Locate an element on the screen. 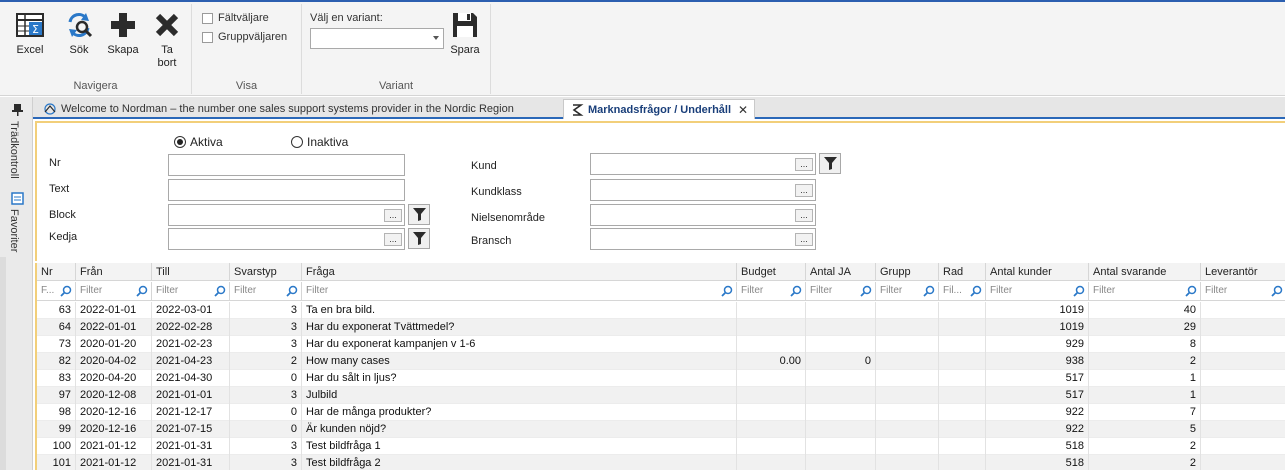  col-svarstyp-cell: 3 is located at coordinates (266, 446).